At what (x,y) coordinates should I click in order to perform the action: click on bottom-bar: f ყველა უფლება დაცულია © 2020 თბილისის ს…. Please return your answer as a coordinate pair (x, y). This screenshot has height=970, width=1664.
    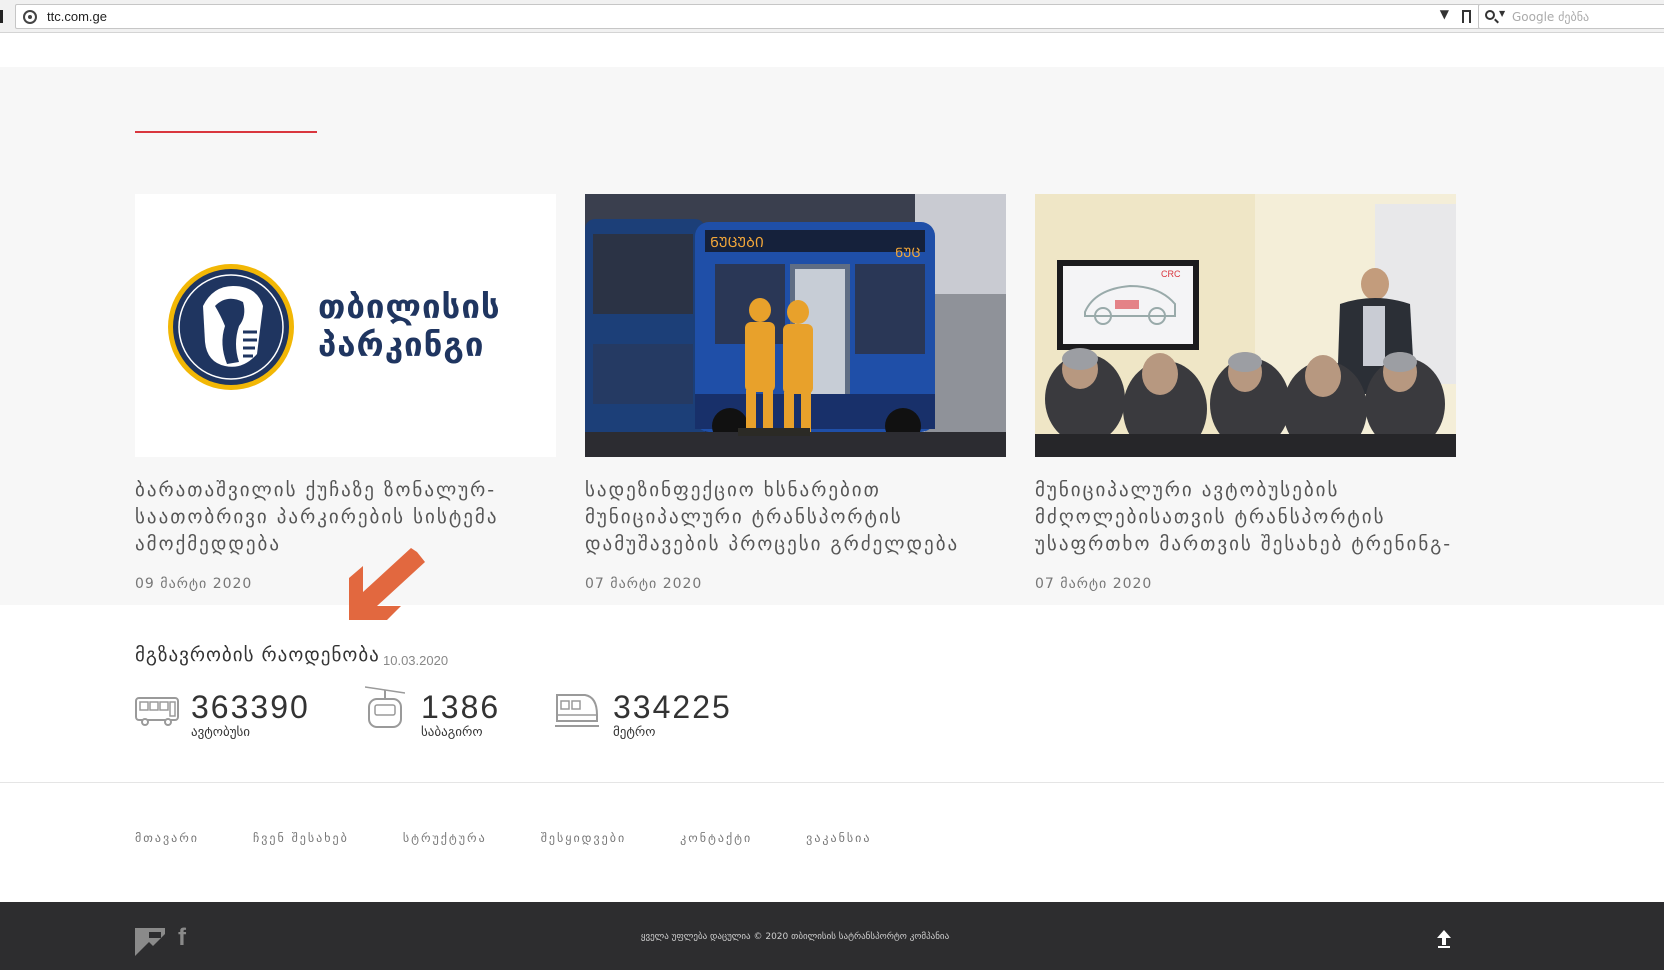
    Looking at the image, I should click on (832, 936).